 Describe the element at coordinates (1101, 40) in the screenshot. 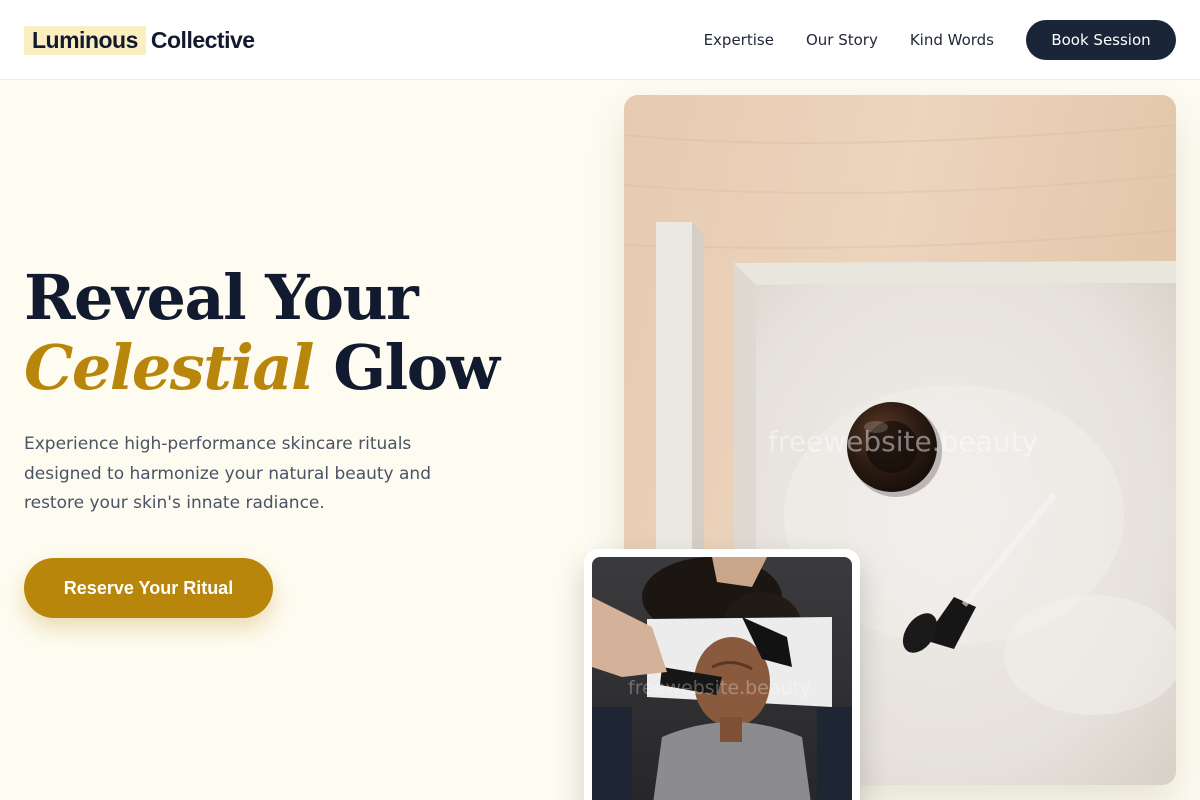

I see `book-session-button: Book Session` at that location.